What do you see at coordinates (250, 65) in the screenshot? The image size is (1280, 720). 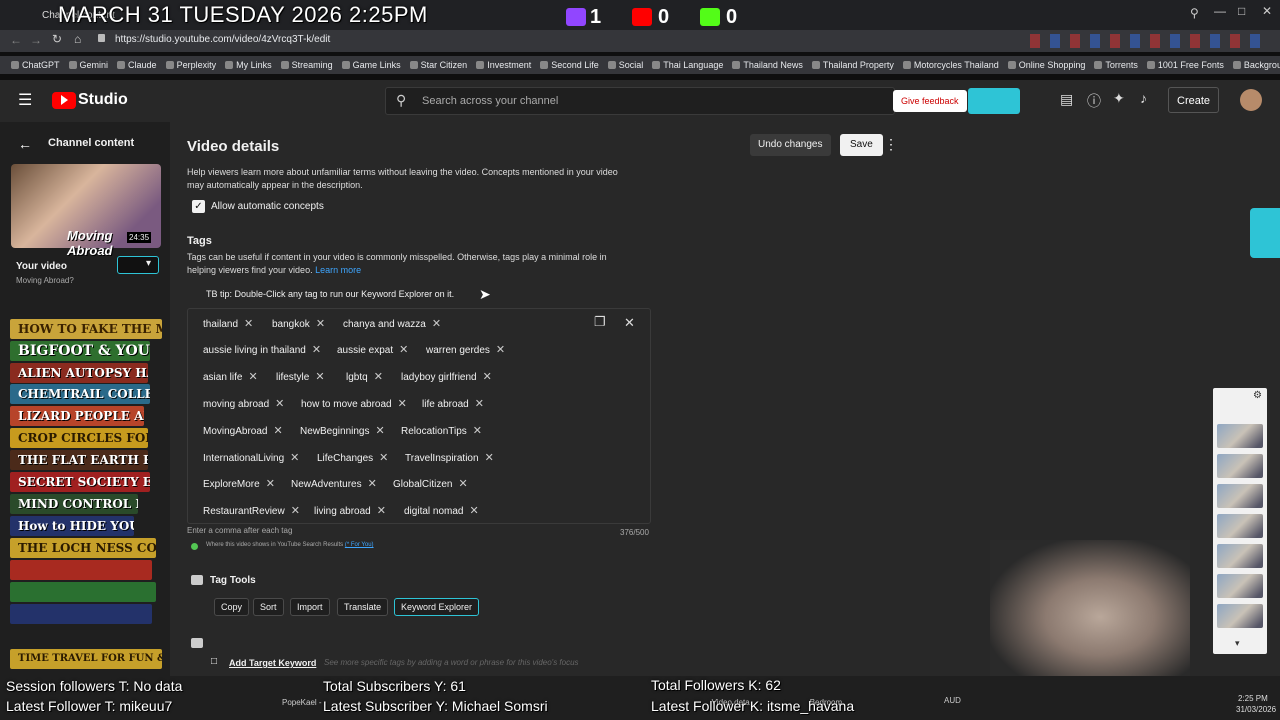 I see `bookmark-item: My Links` at bounding box center [250, 65].